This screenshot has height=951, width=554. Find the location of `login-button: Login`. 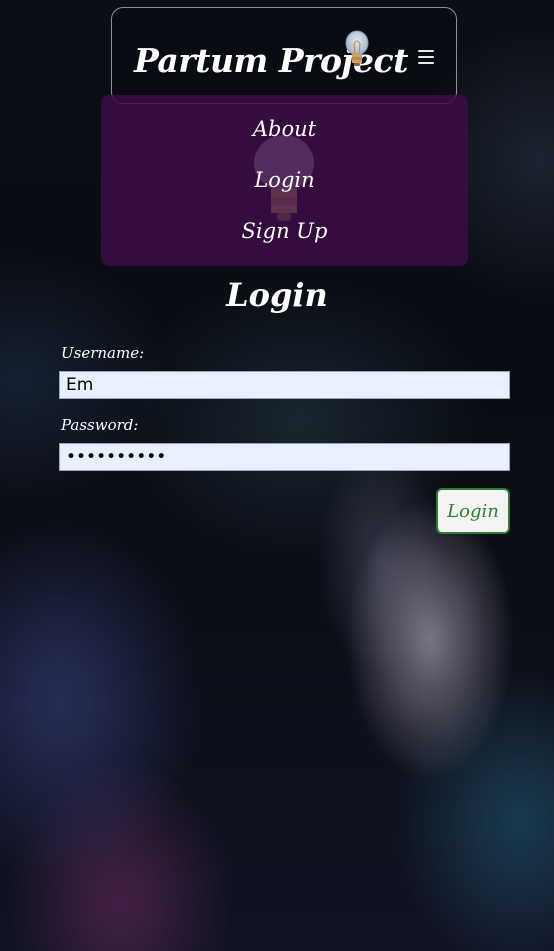

login-button: Login is located at coordinates (473, 511).